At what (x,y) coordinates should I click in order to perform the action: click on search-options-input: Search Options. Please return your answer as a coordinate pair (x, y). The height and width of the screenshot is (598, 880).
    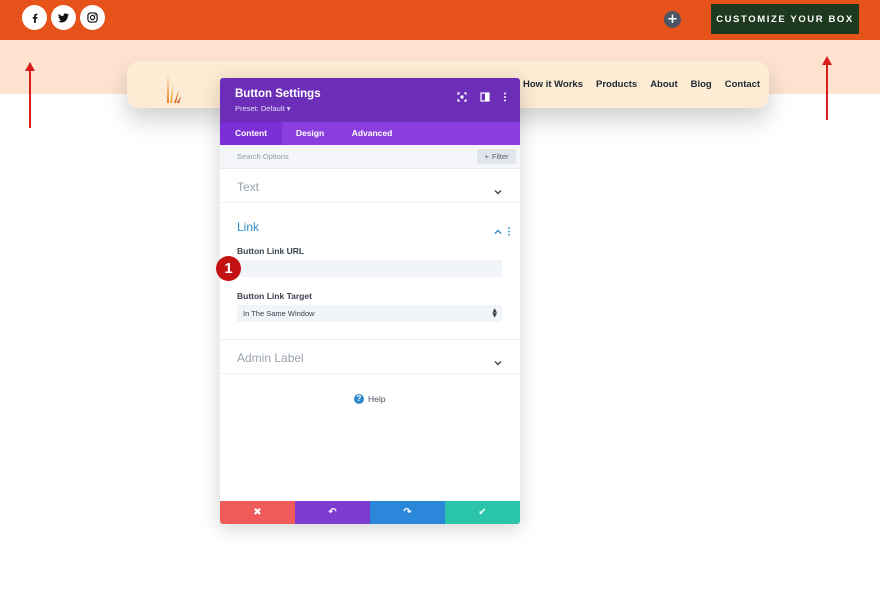
    Looking at the image, I should click on (263, 156).